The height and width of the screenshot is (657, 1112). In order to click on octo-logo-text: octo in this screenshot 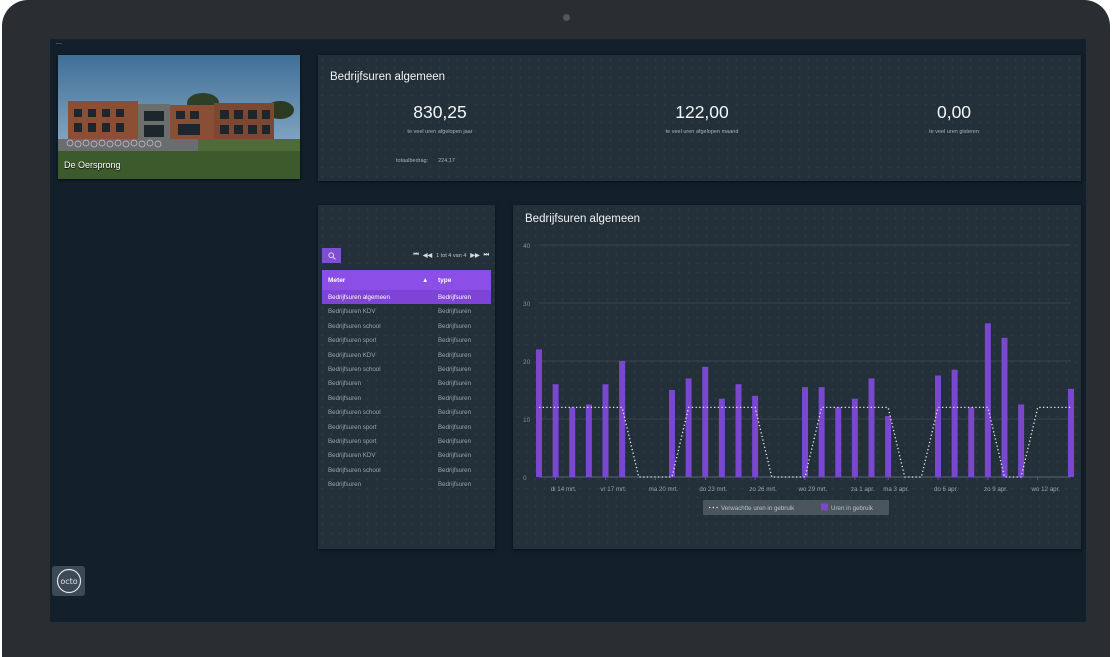, I will do `click(68, 581)`.